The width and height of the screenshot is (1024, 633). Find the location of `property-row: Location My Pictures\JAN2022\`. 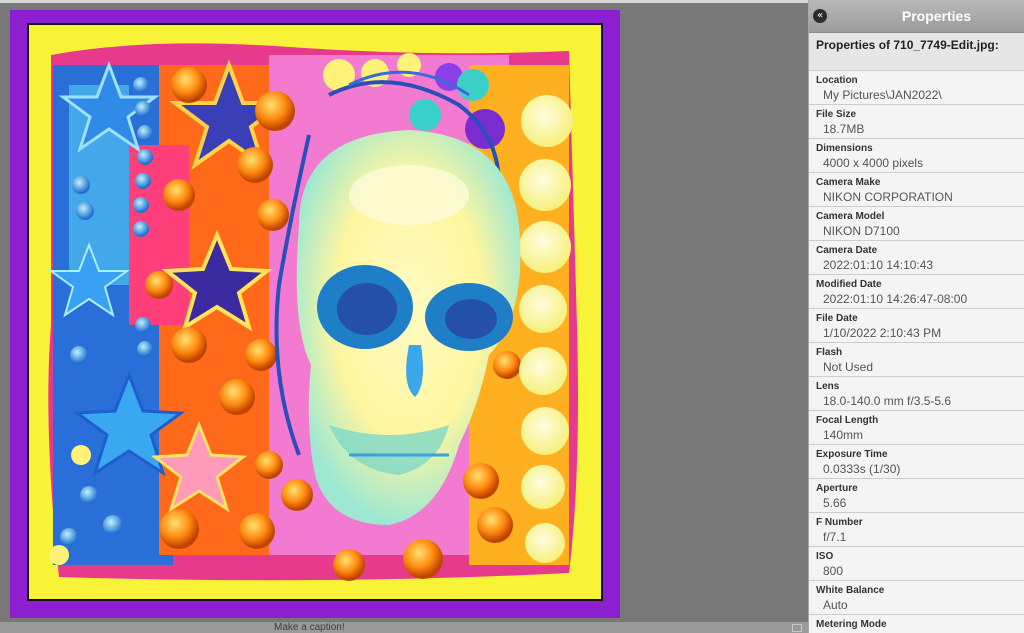

property-row: Location My Pictures\JAN2022\ is located at coordinates (916, 88).